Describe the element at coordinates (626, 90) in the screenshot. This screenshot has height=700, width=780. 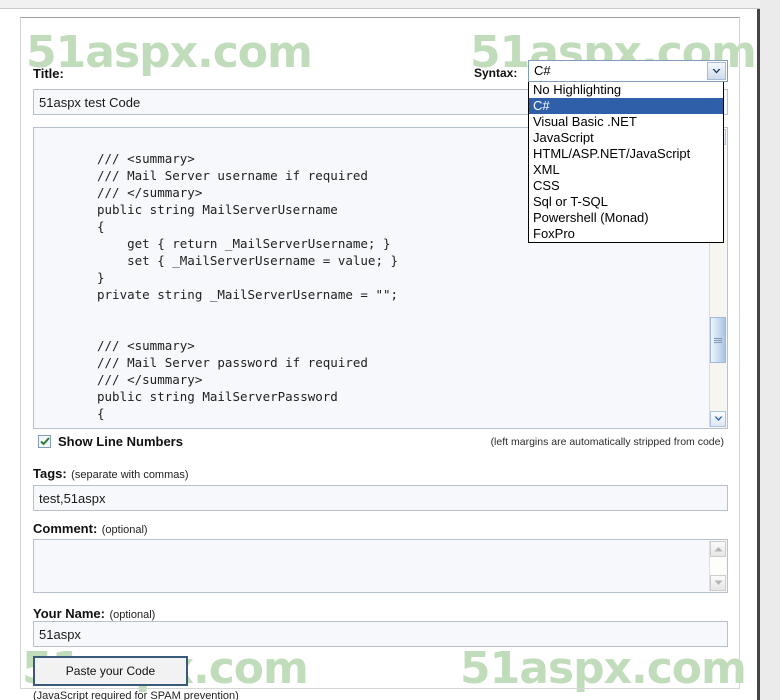
I see `syntax-option: No Highlighting` at that location.